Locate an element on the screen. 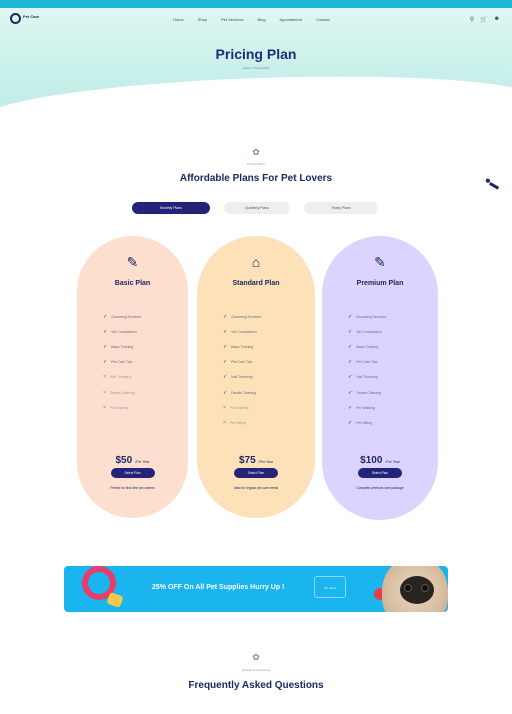 The height and width of the screenshot is (714, 512). plan-price: $100/Per Year is located at coordinates (380, 459).